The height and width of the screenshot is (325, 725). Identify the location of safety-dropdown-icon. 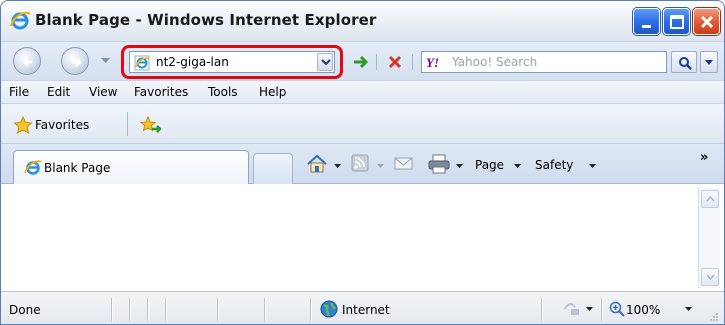
(592, 166).